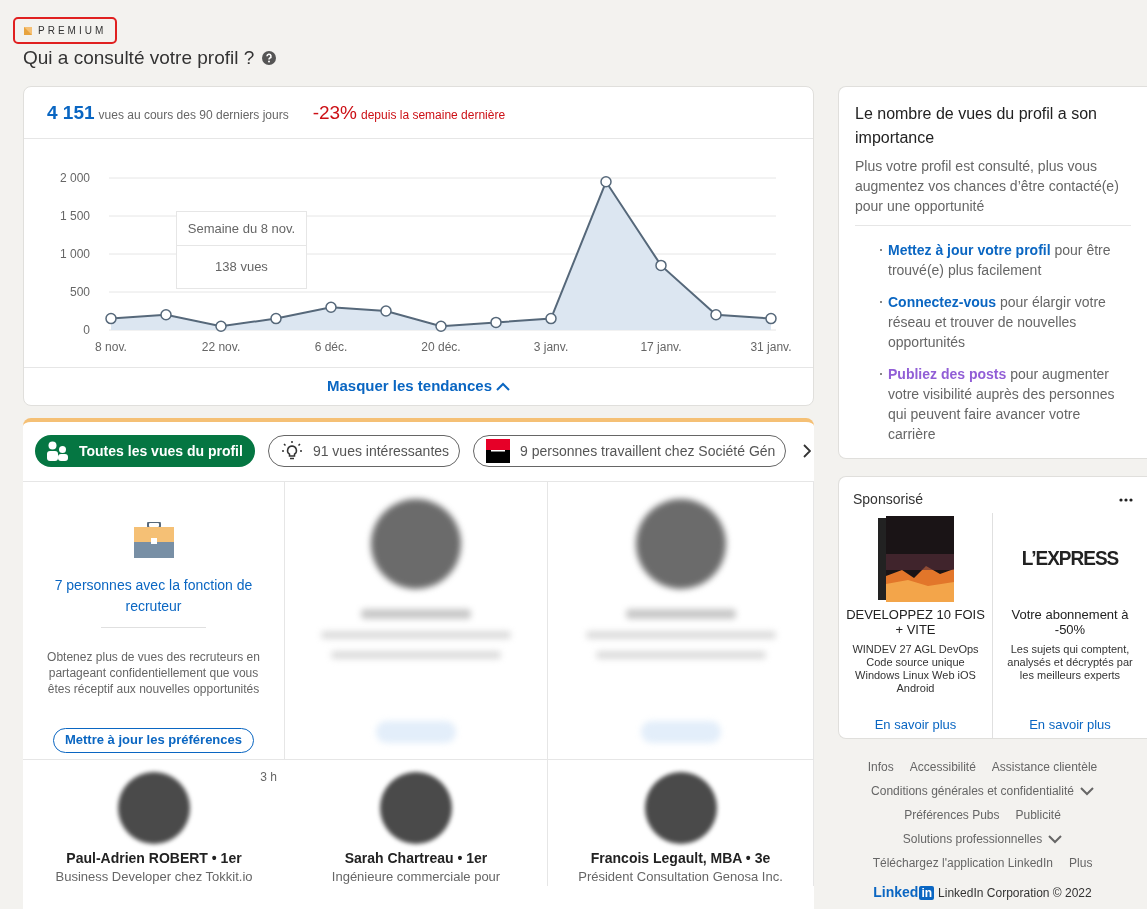  What do you see at coordinates (441, 346) in the screenshot?
I see `axis-tick-label: 20 déc.` at bounding box center [441, 346].